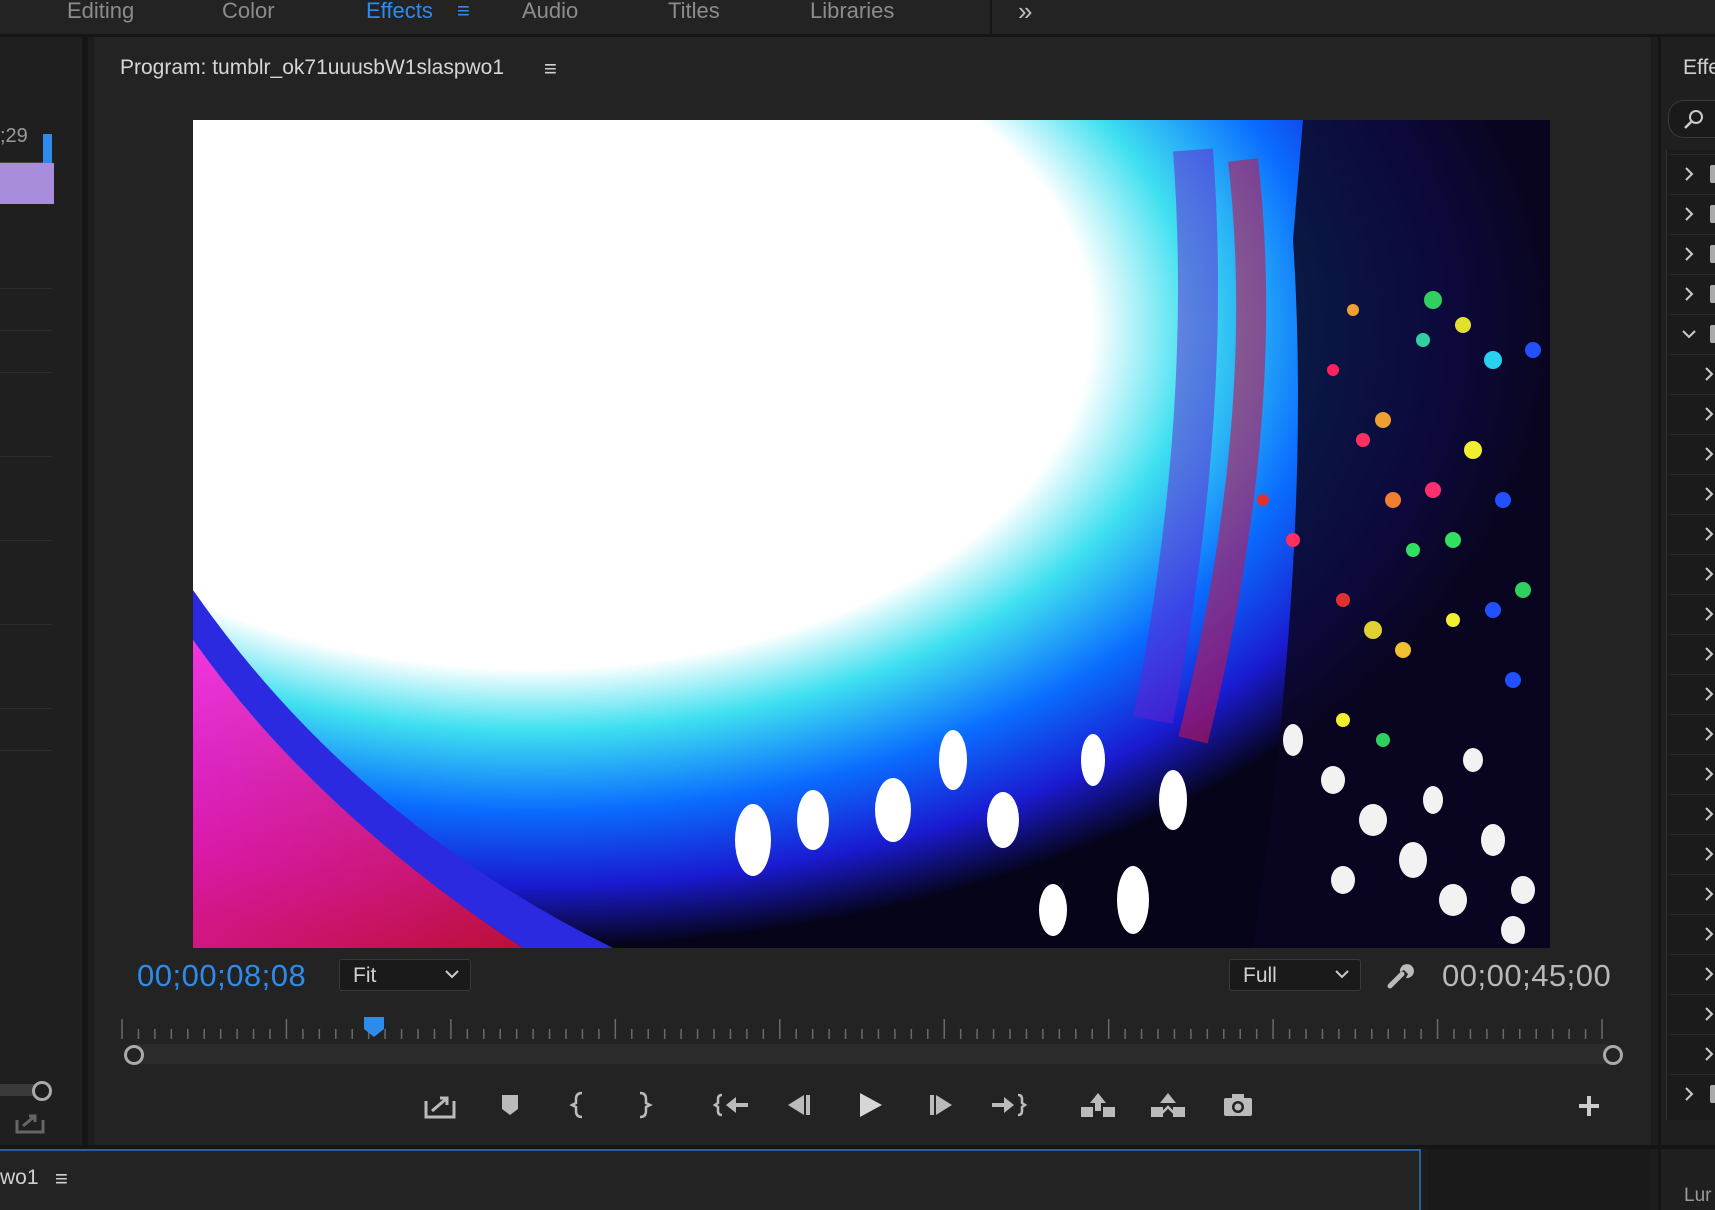  What do you see at coordinates (405, 975) in the screenshot?
I see `zoom-level-dropdown: Fit` at bounding box center [405, 975].